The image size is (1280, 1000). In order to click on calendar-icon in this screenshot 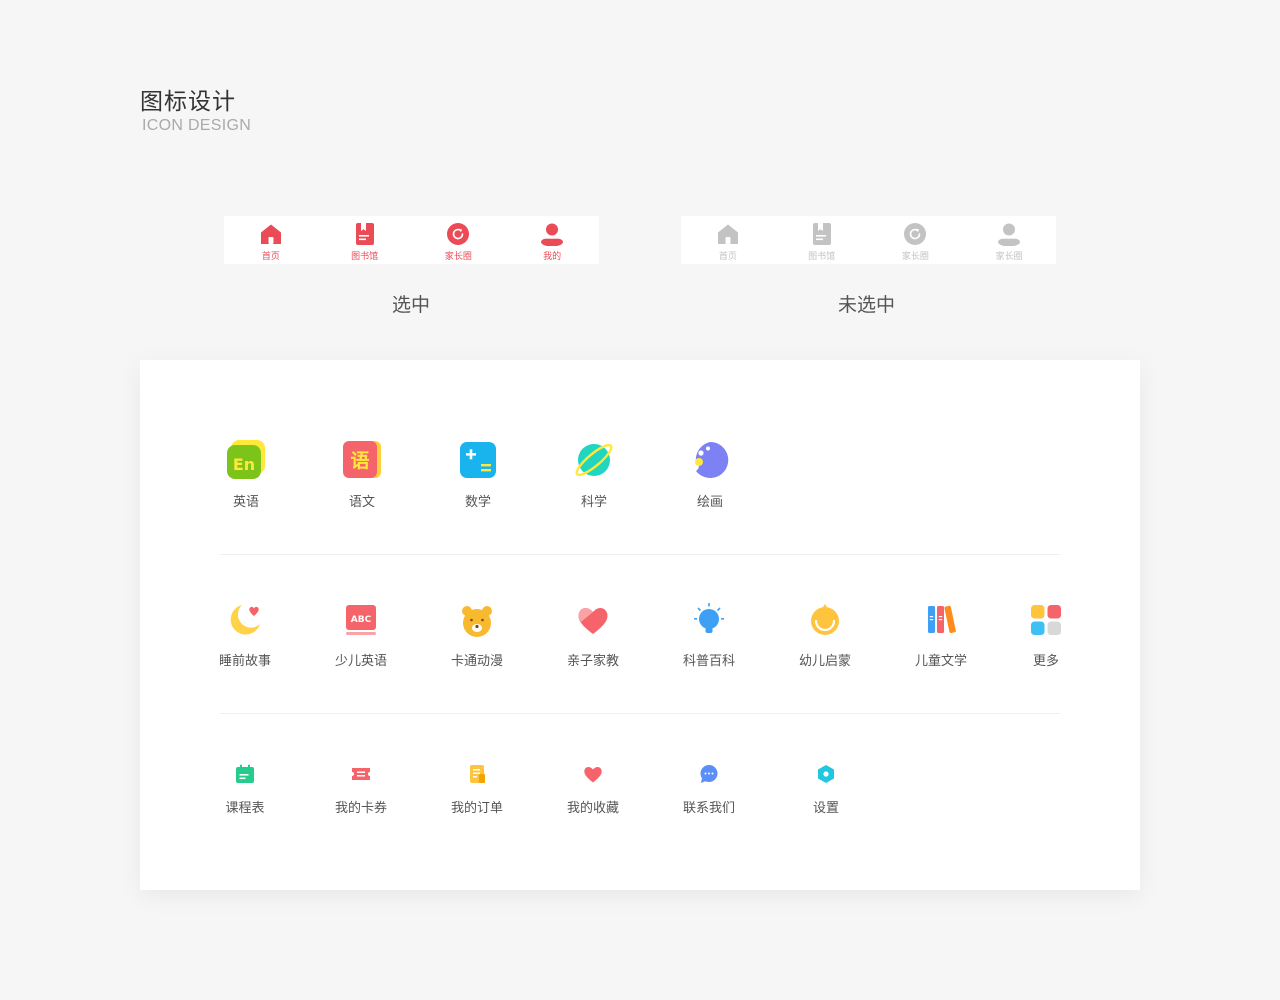, I will do `click(245, 773)`.